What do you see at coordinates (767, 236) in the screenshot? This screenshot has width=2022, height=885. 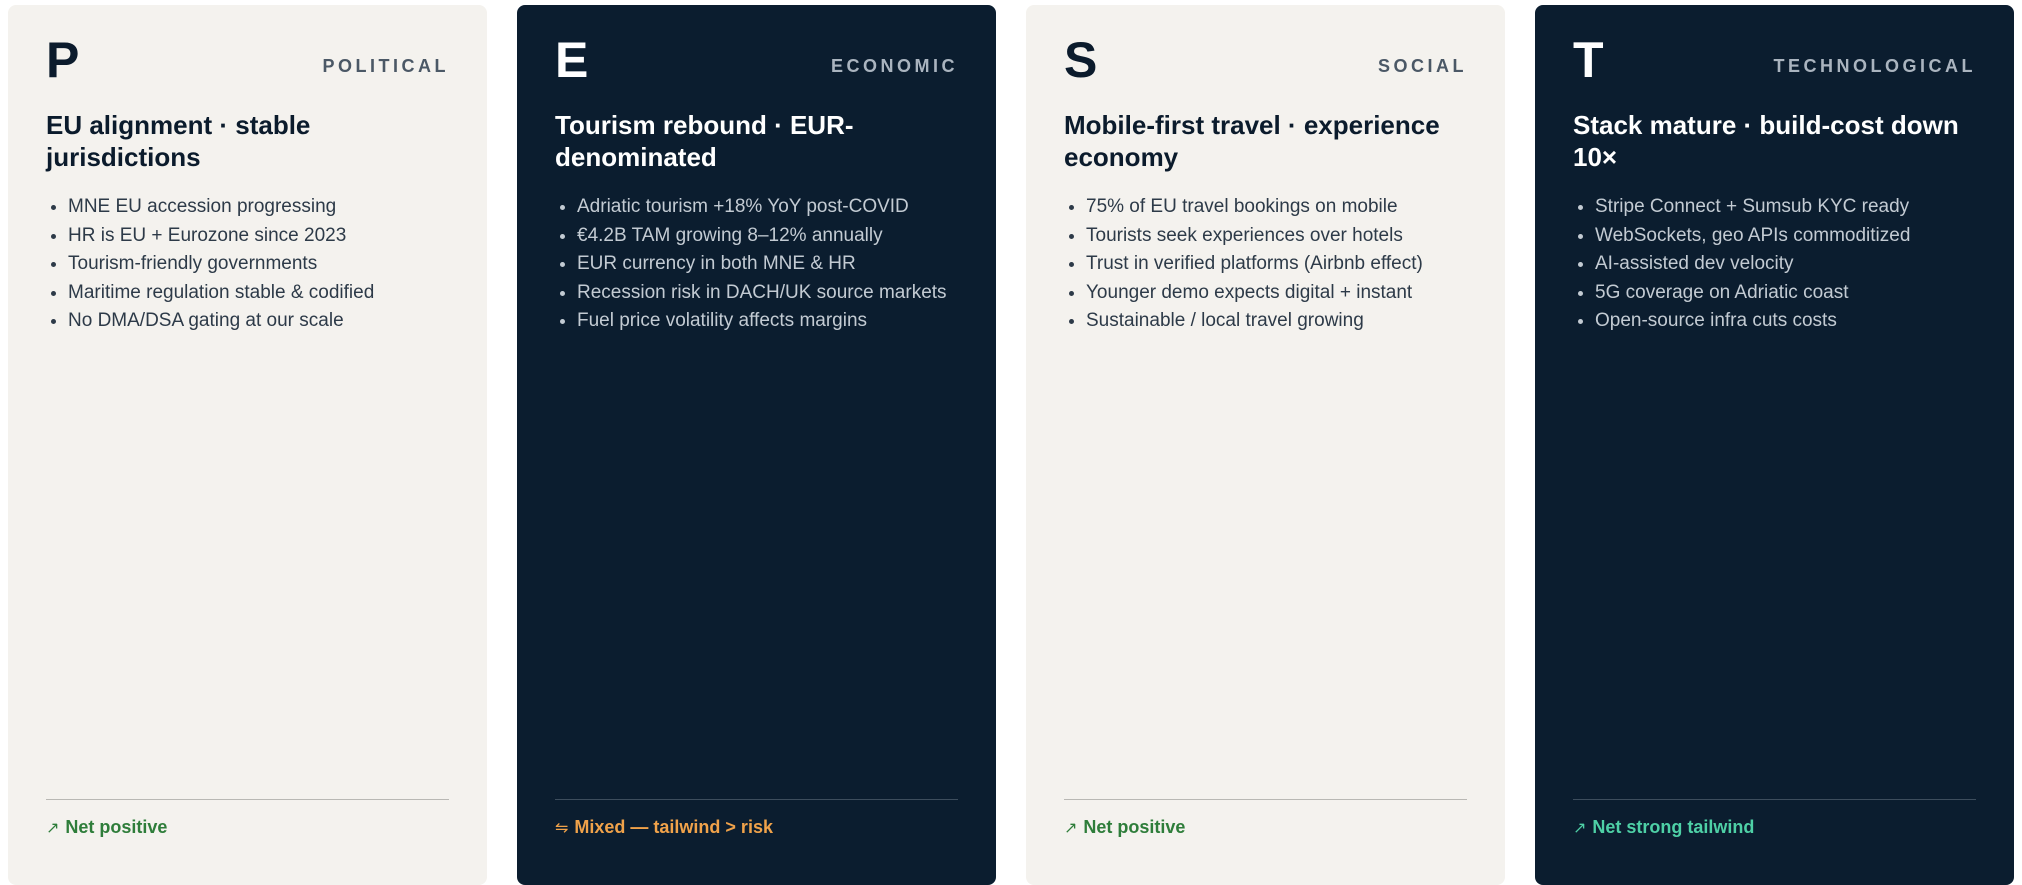 I see `bullet-item: €4.2B TAM growing 8–12% annually` at bounding box center [767, 236].